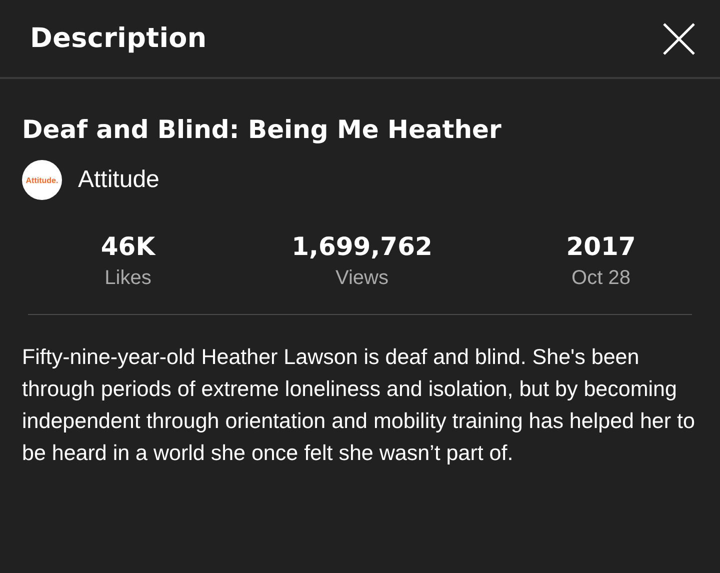  I want to click on close-icon, so click(679, 39).